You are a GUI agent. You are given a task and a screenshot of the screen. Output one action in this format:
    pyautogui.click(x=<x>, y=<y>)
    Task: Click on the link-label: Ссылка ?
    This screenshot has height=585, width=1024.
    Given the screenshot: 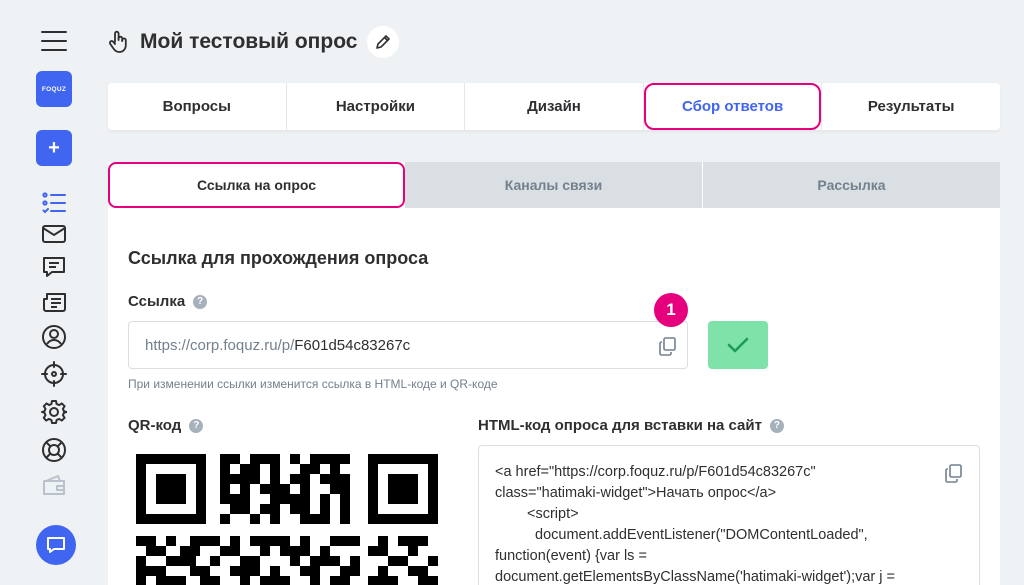 What is the action you would take?
    pyautogui.click(x=168, y=301)
    